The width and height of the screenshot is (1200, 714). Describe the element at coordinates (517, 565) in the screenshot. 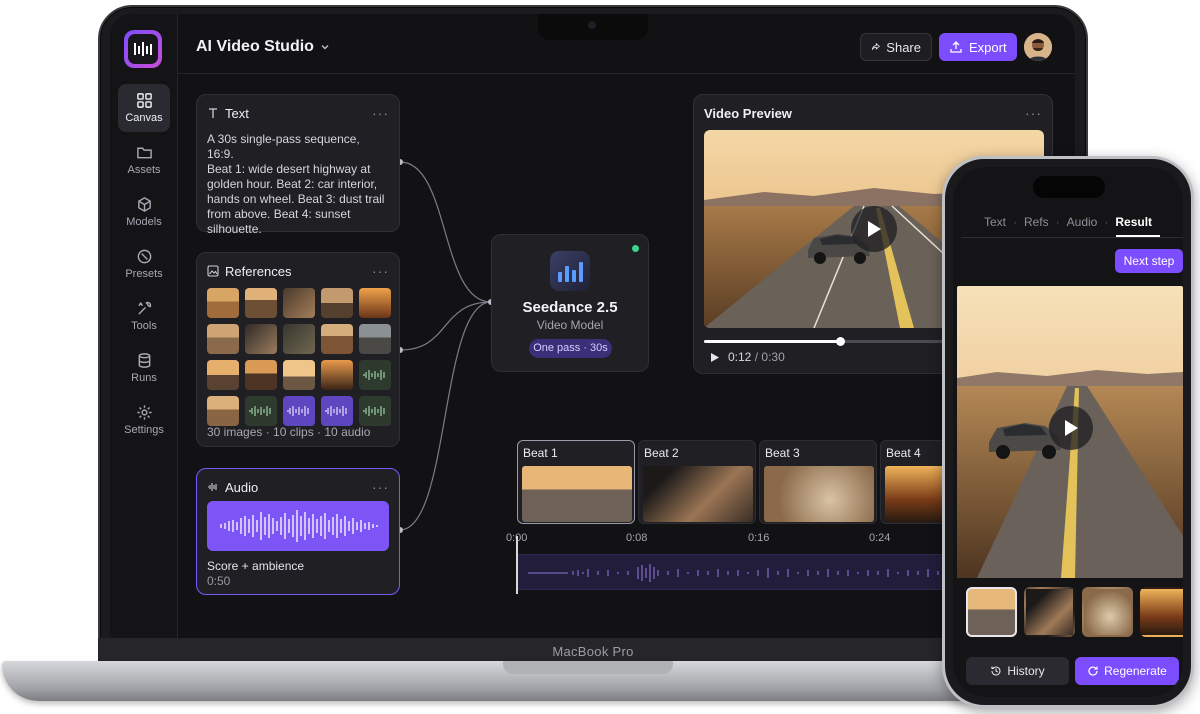

I see `timeline-playhead` at that location.